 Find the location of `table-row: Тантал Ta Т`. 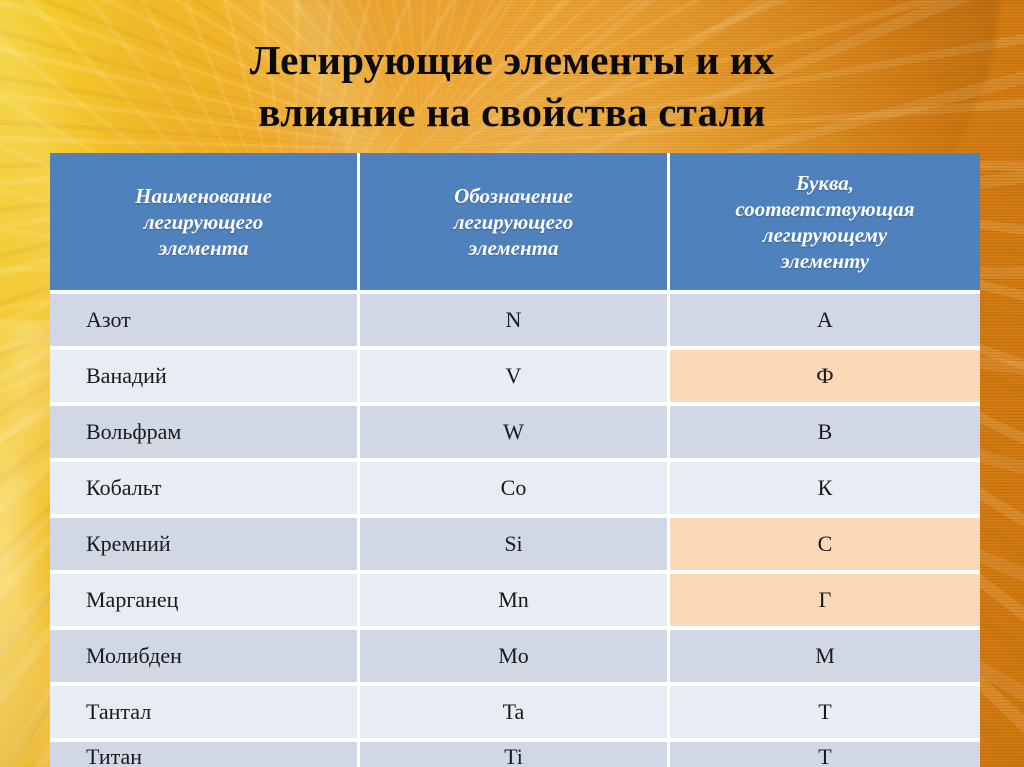

table-row: Тантал Ta Т is located at coordinates (515, 714).